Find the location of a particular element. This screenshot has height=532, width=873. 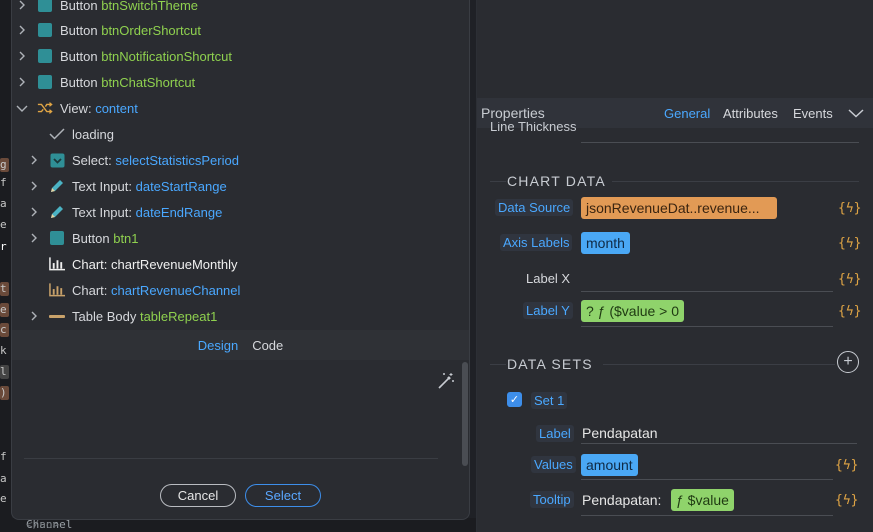

select-button: Select is located at coordinates (283, 495).